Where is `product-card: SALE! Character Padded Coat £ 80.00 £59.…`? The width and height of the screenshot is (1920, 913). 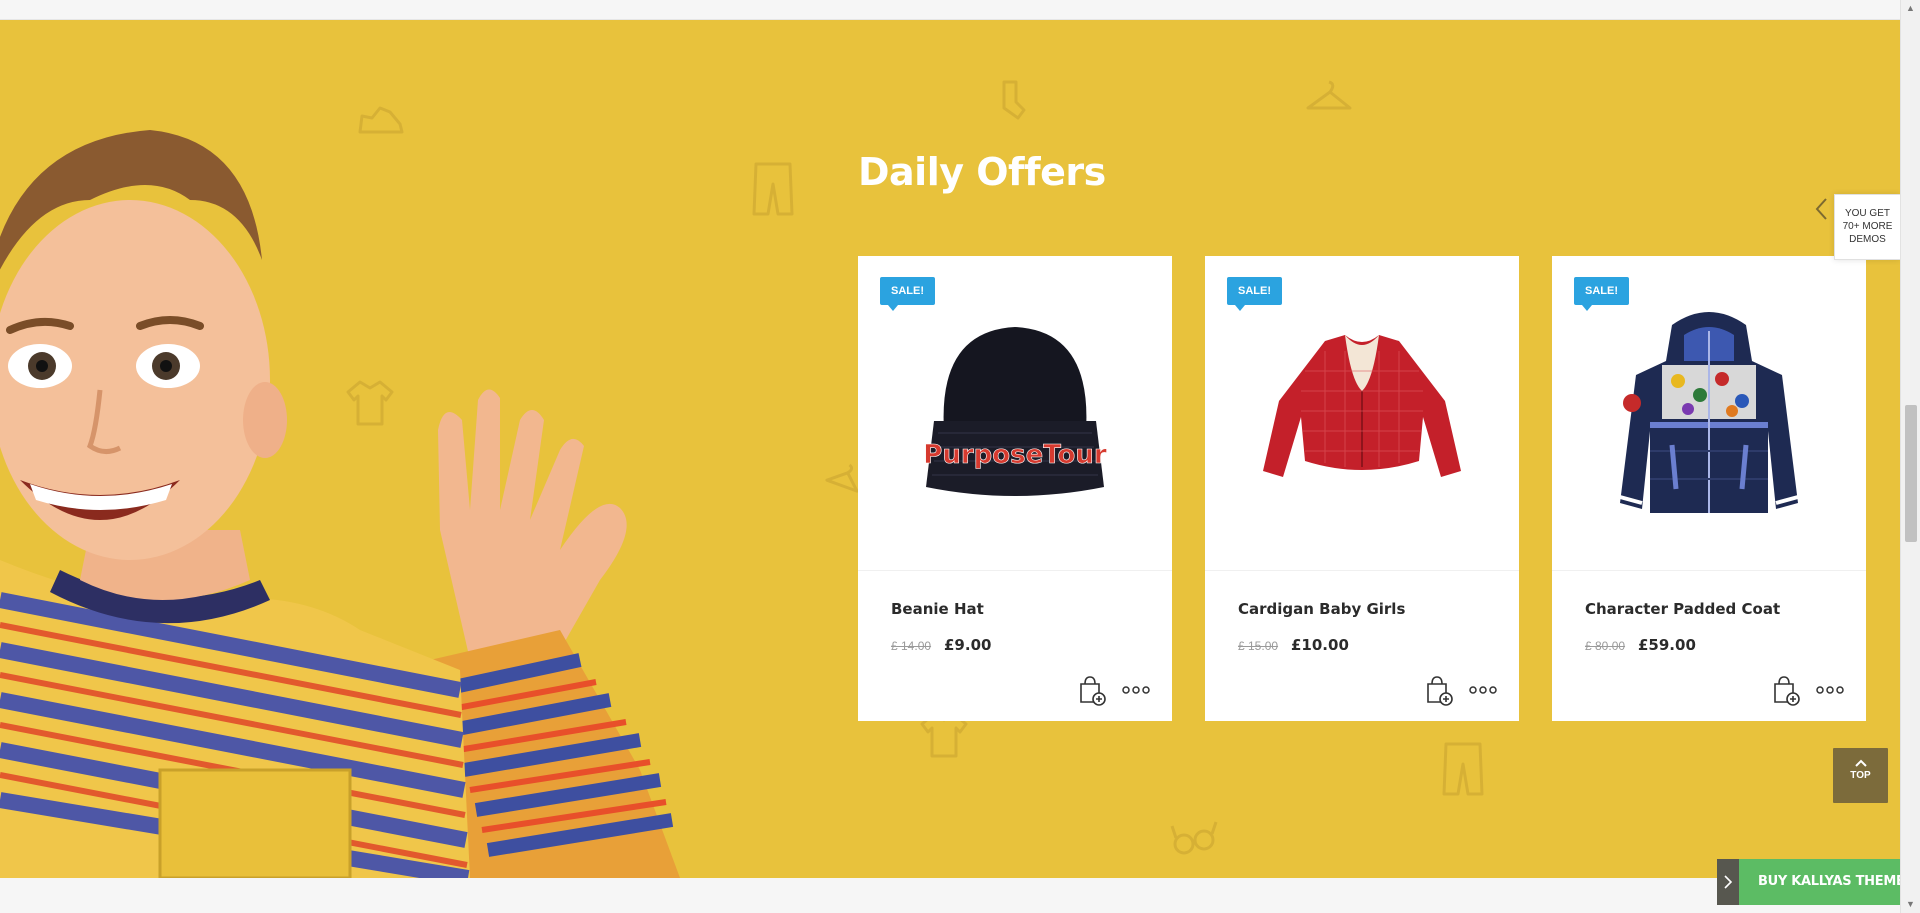 product-card: SALE! Character Padded Coat £ 80.00 £59.… is located at coordinates (1709, 488).